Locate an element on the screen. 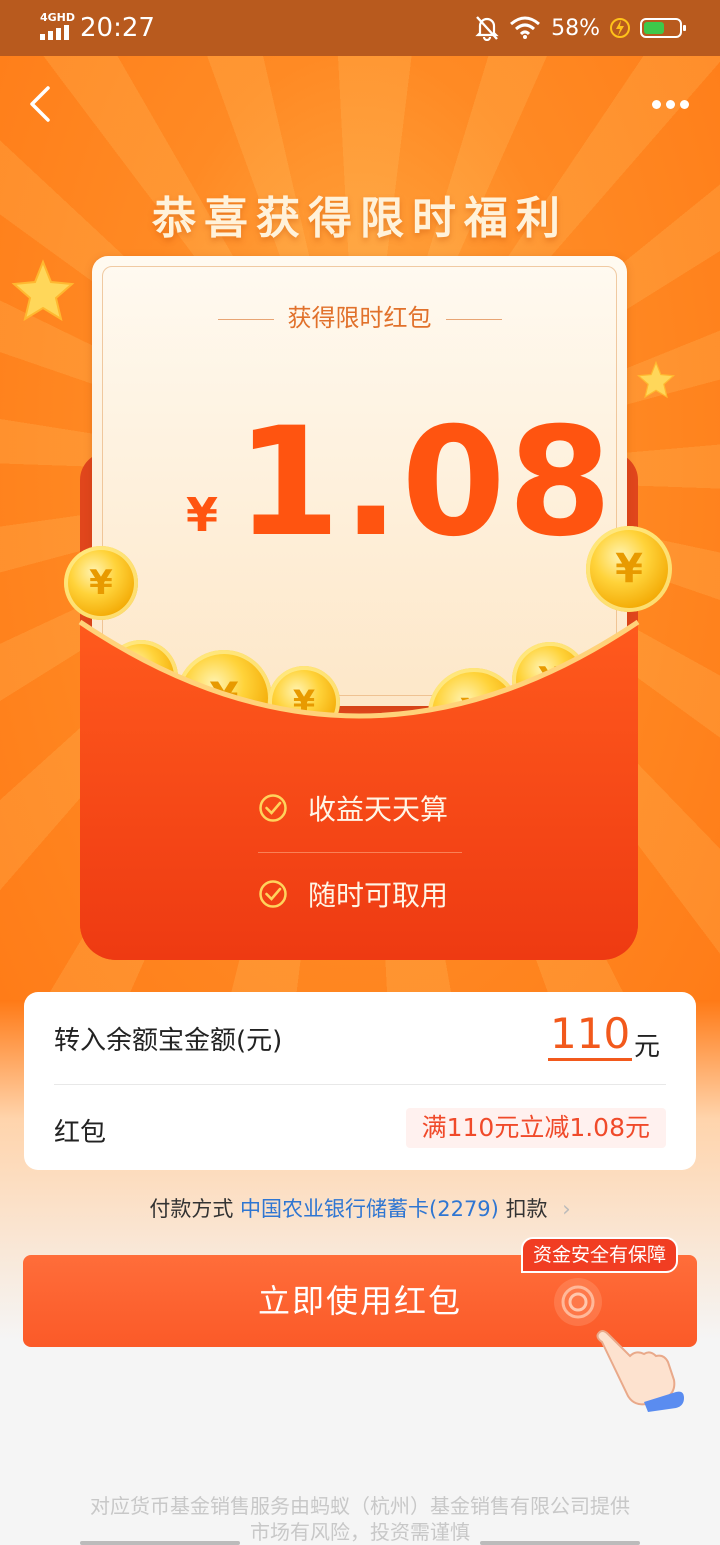 The height and width of the screenshot is (1545, 720). transfer-amount-label: 转入余额宝金额(元) is located at coordinates (168, 1041).